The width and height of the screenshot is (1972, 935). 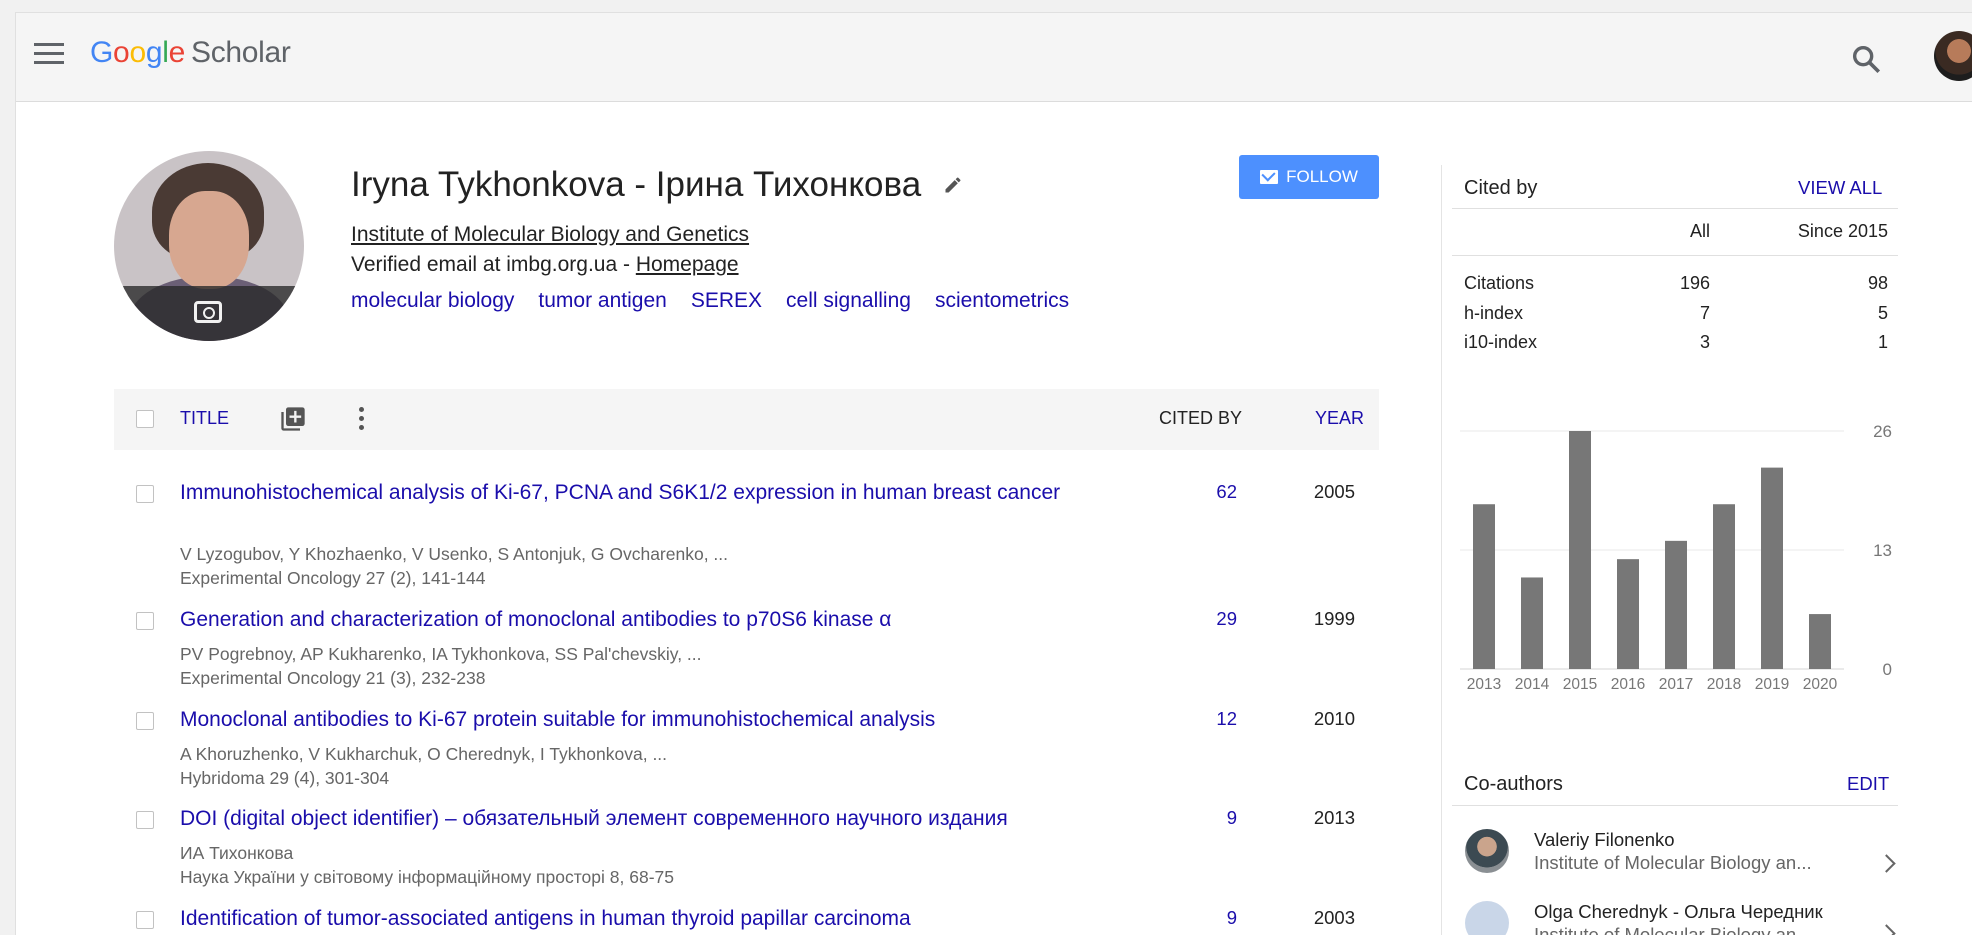 I want to click on stat-label: h-index, so click(x=1494, y=313).